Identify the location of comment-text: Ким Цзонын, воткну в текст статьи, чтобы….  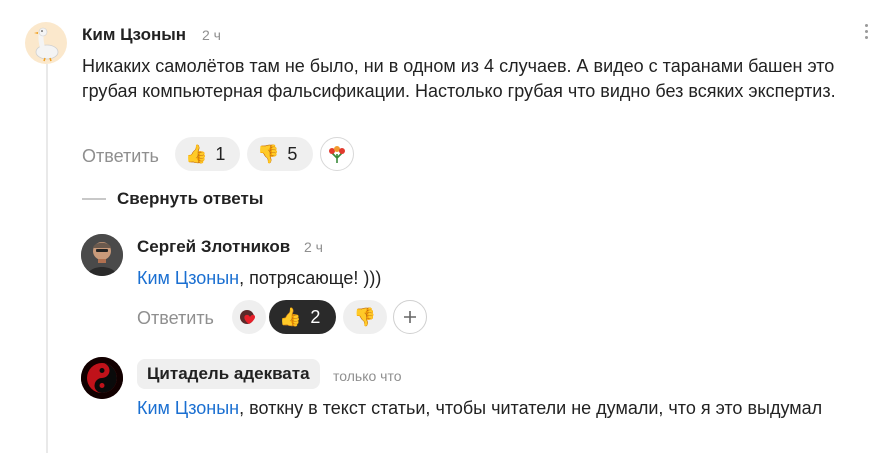
(487, 408).